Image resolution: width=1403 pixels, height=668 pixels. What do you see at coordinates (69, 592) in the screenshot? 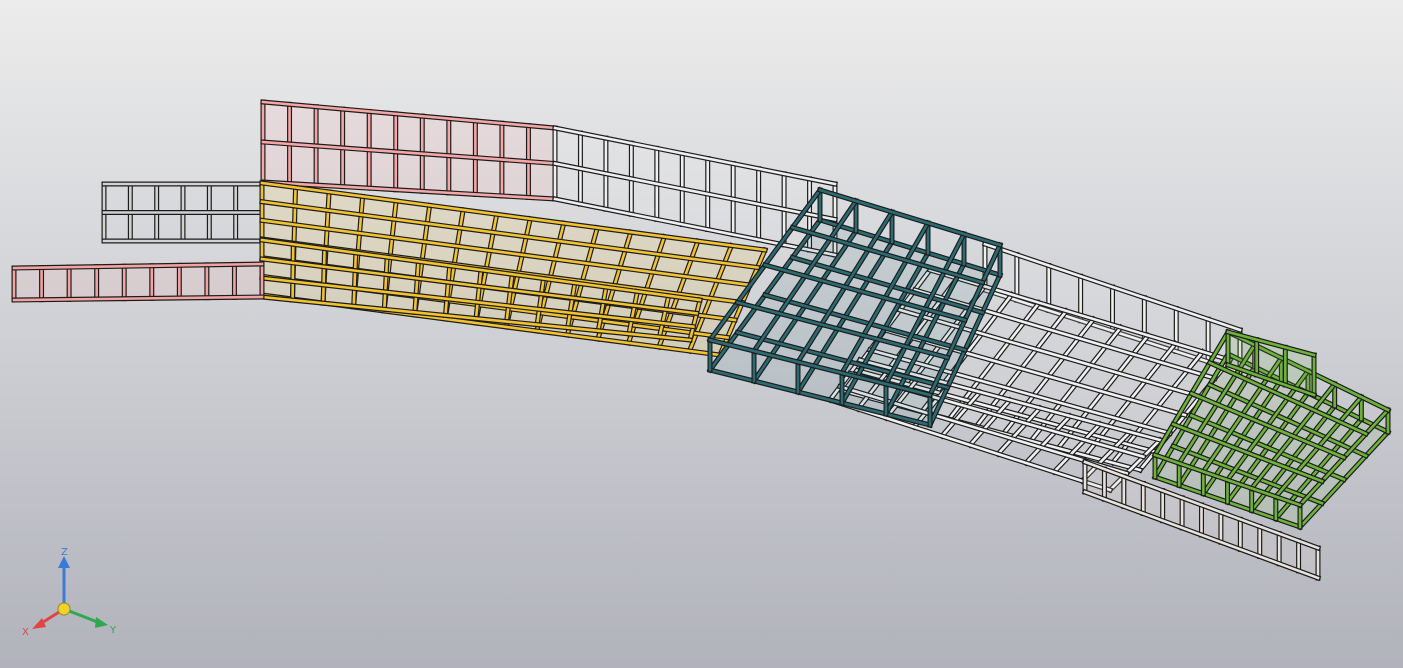
I see `axis-triad: Z Y X` at bounding box center [69, 592].